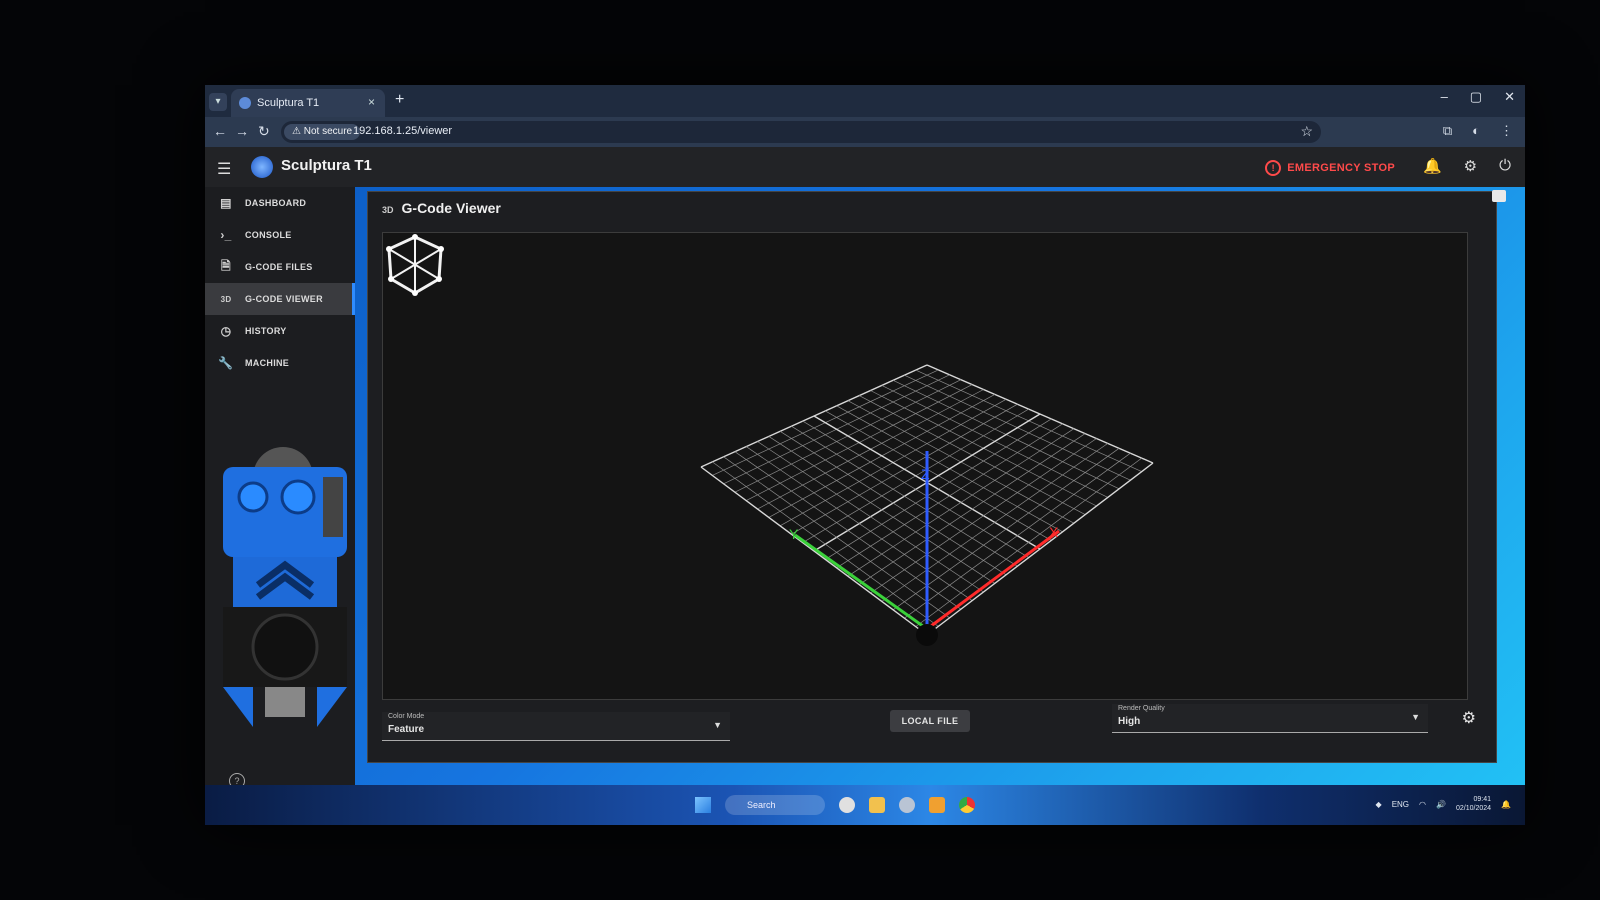 This screenshot has width=1600, height=900. I want to click on windows-start-icon, so click(703, 805).